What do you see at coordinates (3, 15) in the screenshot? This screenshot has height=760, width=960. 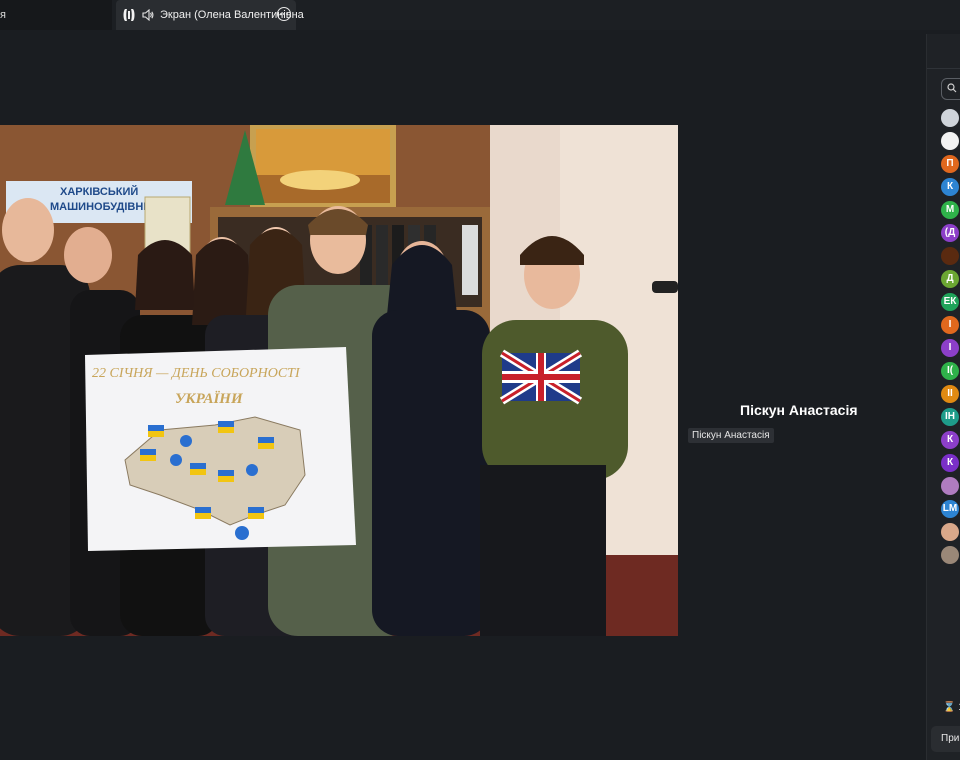 I see `tab-previous-label: я` at bounding box center [3, 15].